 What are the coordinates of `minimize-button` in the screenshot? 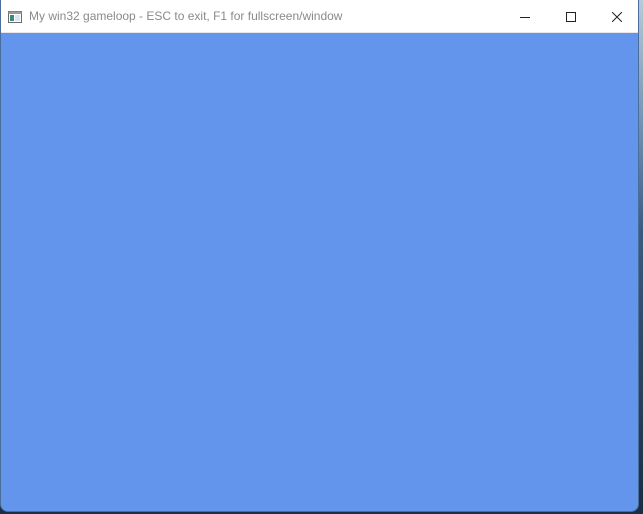 It's located at (525, 16).